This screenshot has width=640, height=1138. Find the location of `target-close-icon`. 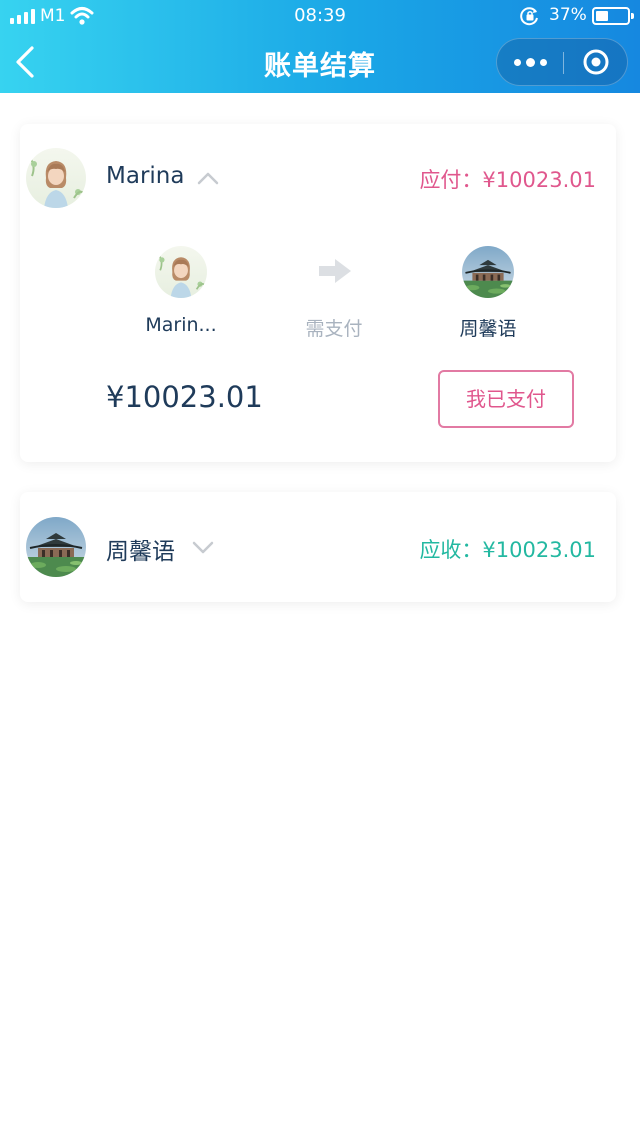

target-close-icon is located at coordinates (596, 62).